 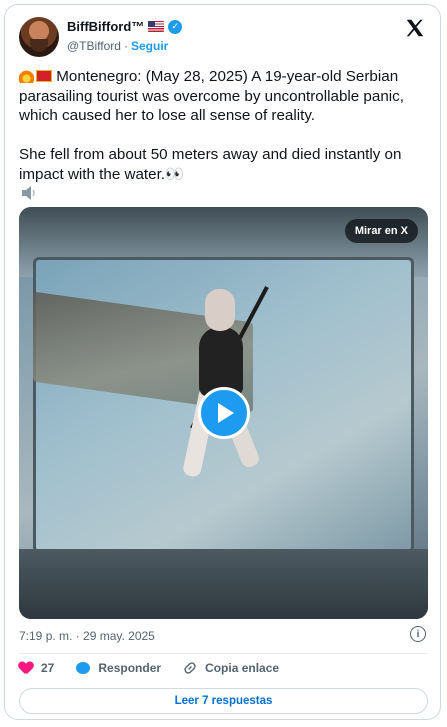 What do you see at coordinates (175, 26) in the screenshot?
I see `verified-badge-icon: ✓` at bounding box center [175, 26].